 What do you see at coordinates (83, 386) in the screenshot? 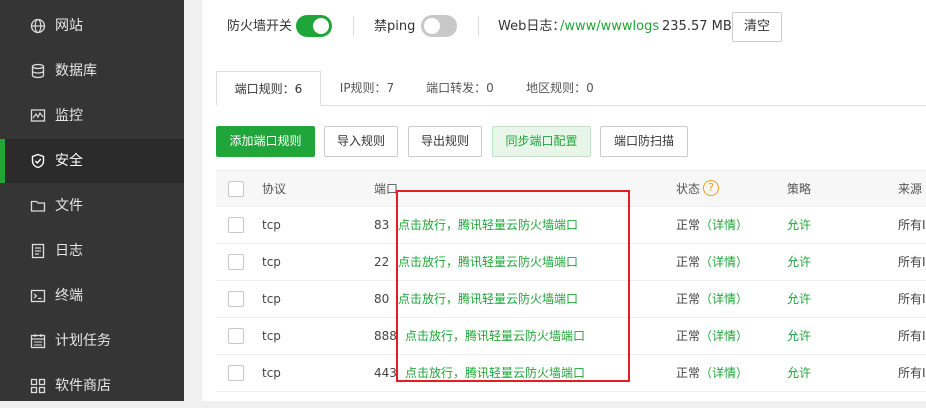
I see `sidebar-item-label: 软件商店` at bounding box center [83, 386].